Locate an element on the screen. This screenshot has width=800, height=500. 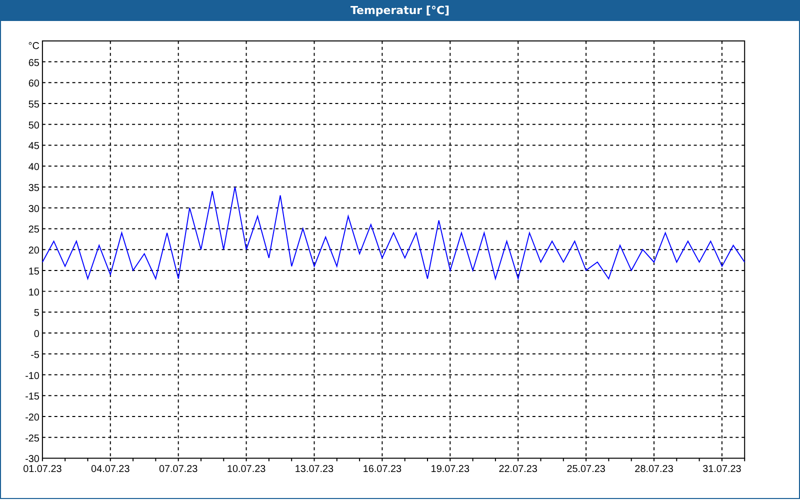
x-axis-label: 19.07.23 is located at coordinates (450, 470).